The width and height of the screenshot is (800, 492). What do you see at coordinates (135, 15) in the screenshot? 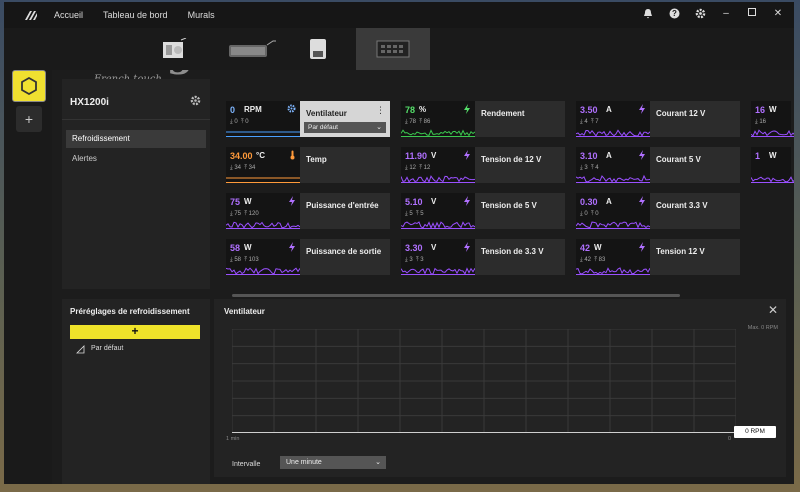
I see `nav-dashboard: Tableau de bord` at bounding box center [135, 15].